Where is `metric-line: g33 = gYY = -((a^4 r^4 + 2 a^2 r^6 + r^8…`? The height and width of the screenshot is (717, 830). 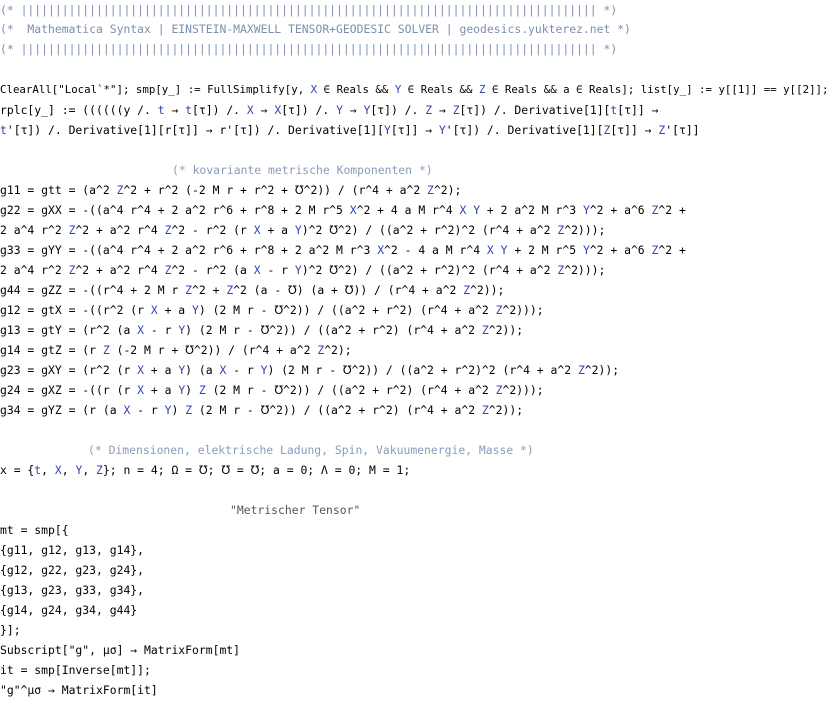
metric-line: g33 = gYY = -((a^4 r^4 + 2 a^2 r^6 + r^8… is located at coordinates (343, 250).